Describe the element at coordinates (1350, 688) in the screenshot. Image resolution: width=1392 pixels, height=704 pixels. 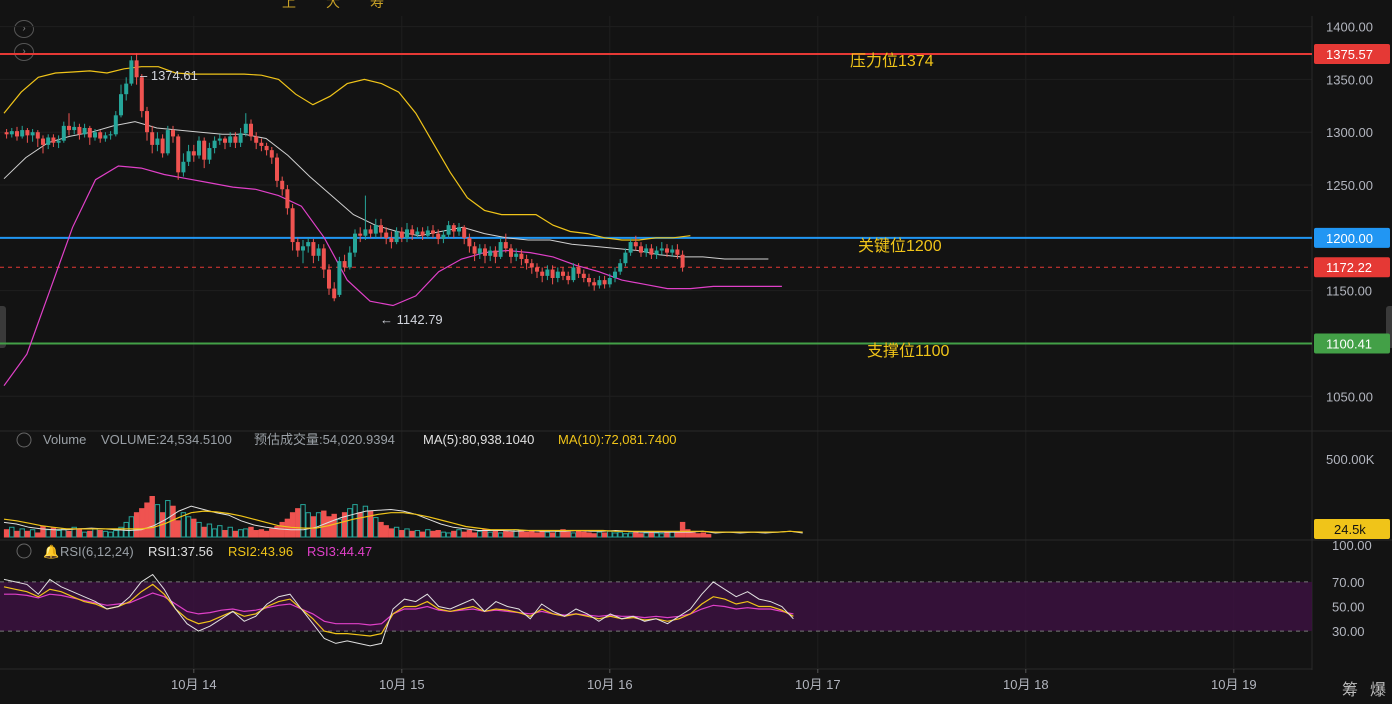
I see `chip-distribution-toggle: 筹` at that location.